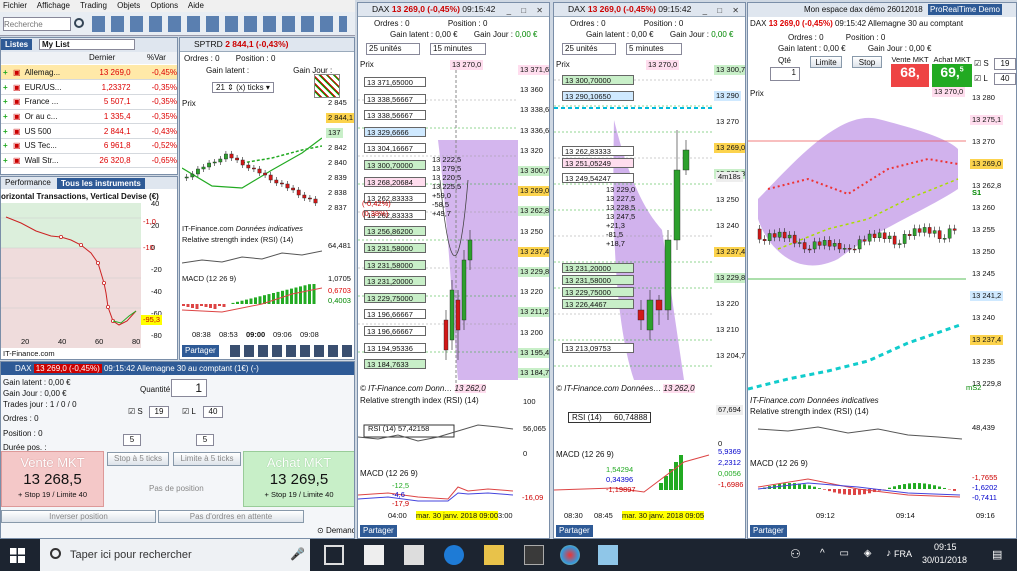  I want to click on toolbar-icons, so click(219, 24).